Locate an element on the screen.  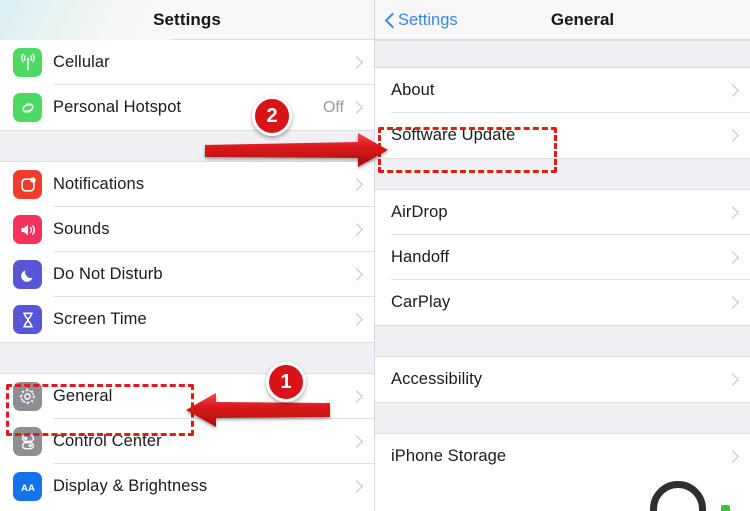
settings-row-sounds: Sounds is located at coordinates (187, 229).